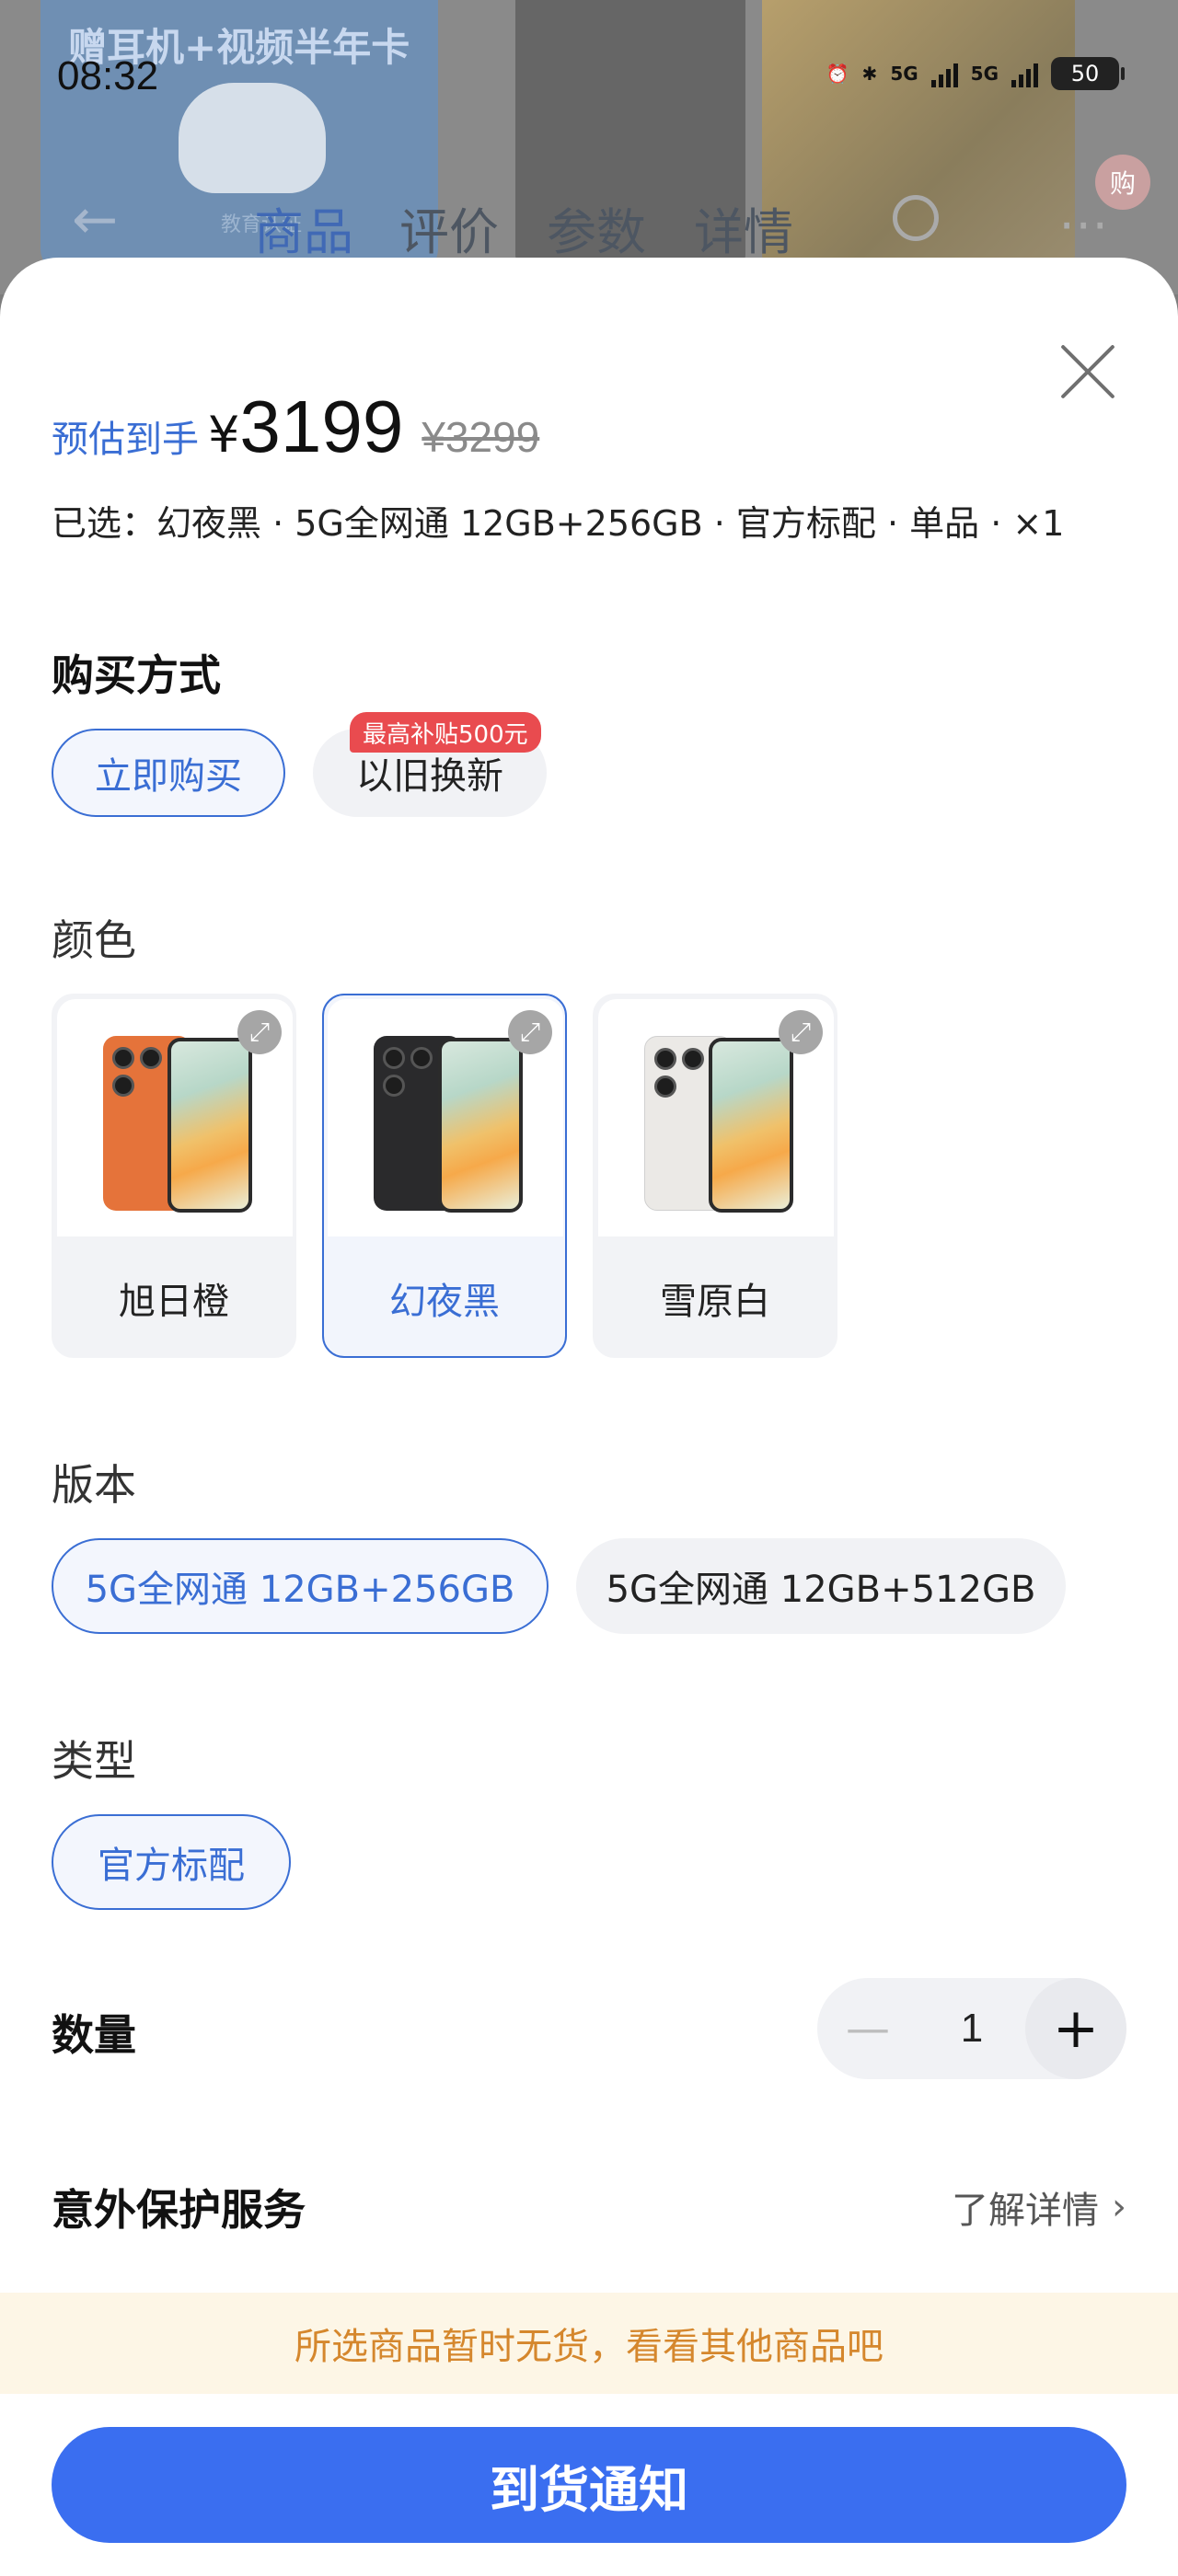 The width and height of the screenshot is (1178, 2576). Describe the element at coordinates (224, 435) in the screenshot. I see `price-currency: ¥` at that location.